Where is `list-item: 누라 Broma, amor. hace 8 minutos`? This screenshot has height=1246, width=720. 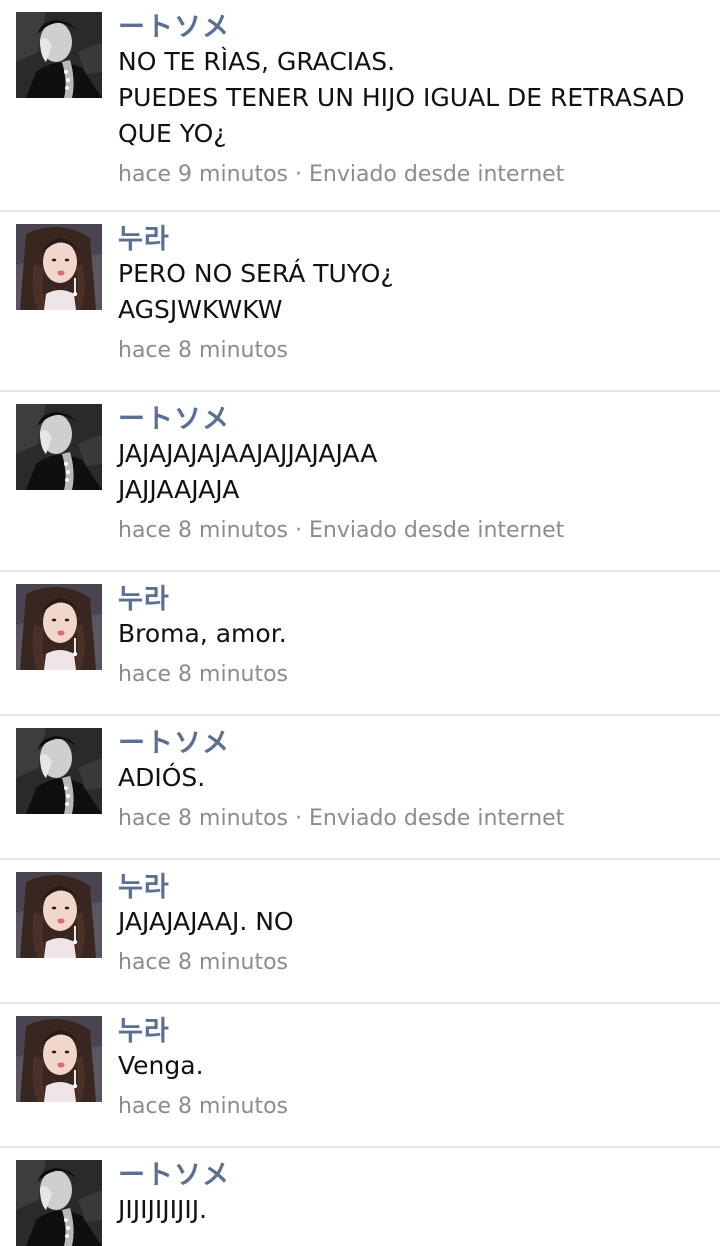
list-item: 누라 Broma, amor. hace 8 minutos is located at coordinates (360, 644).